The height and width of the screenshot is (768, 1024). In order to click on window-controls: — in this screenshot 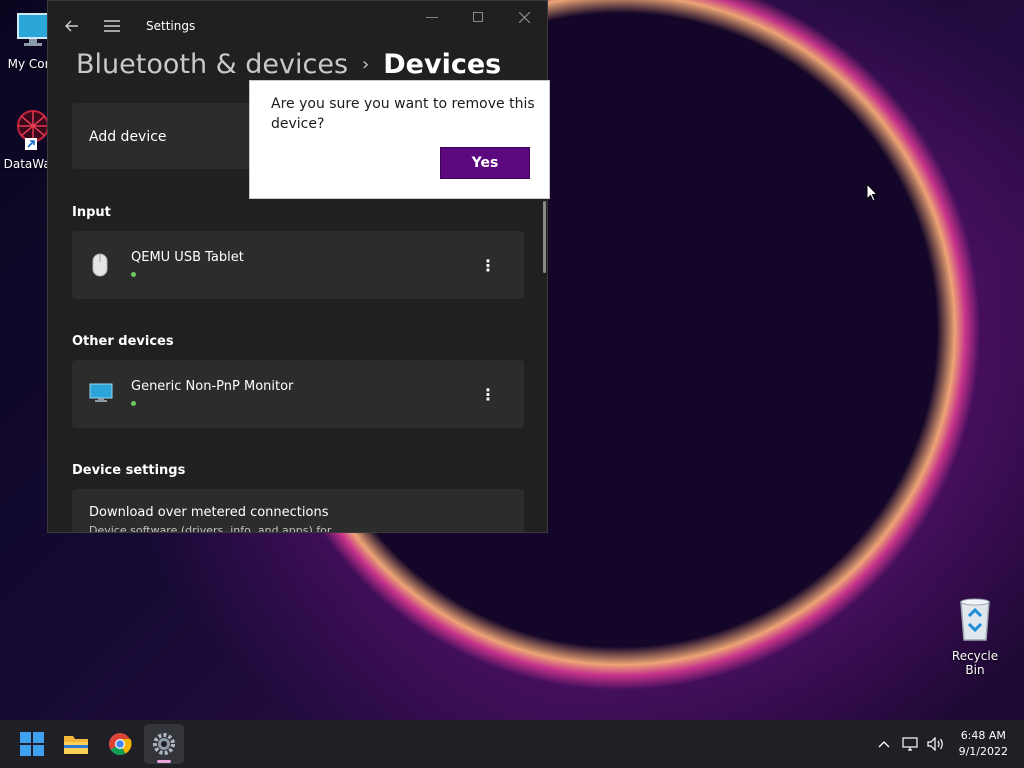, I will do `click(478, 17)`.